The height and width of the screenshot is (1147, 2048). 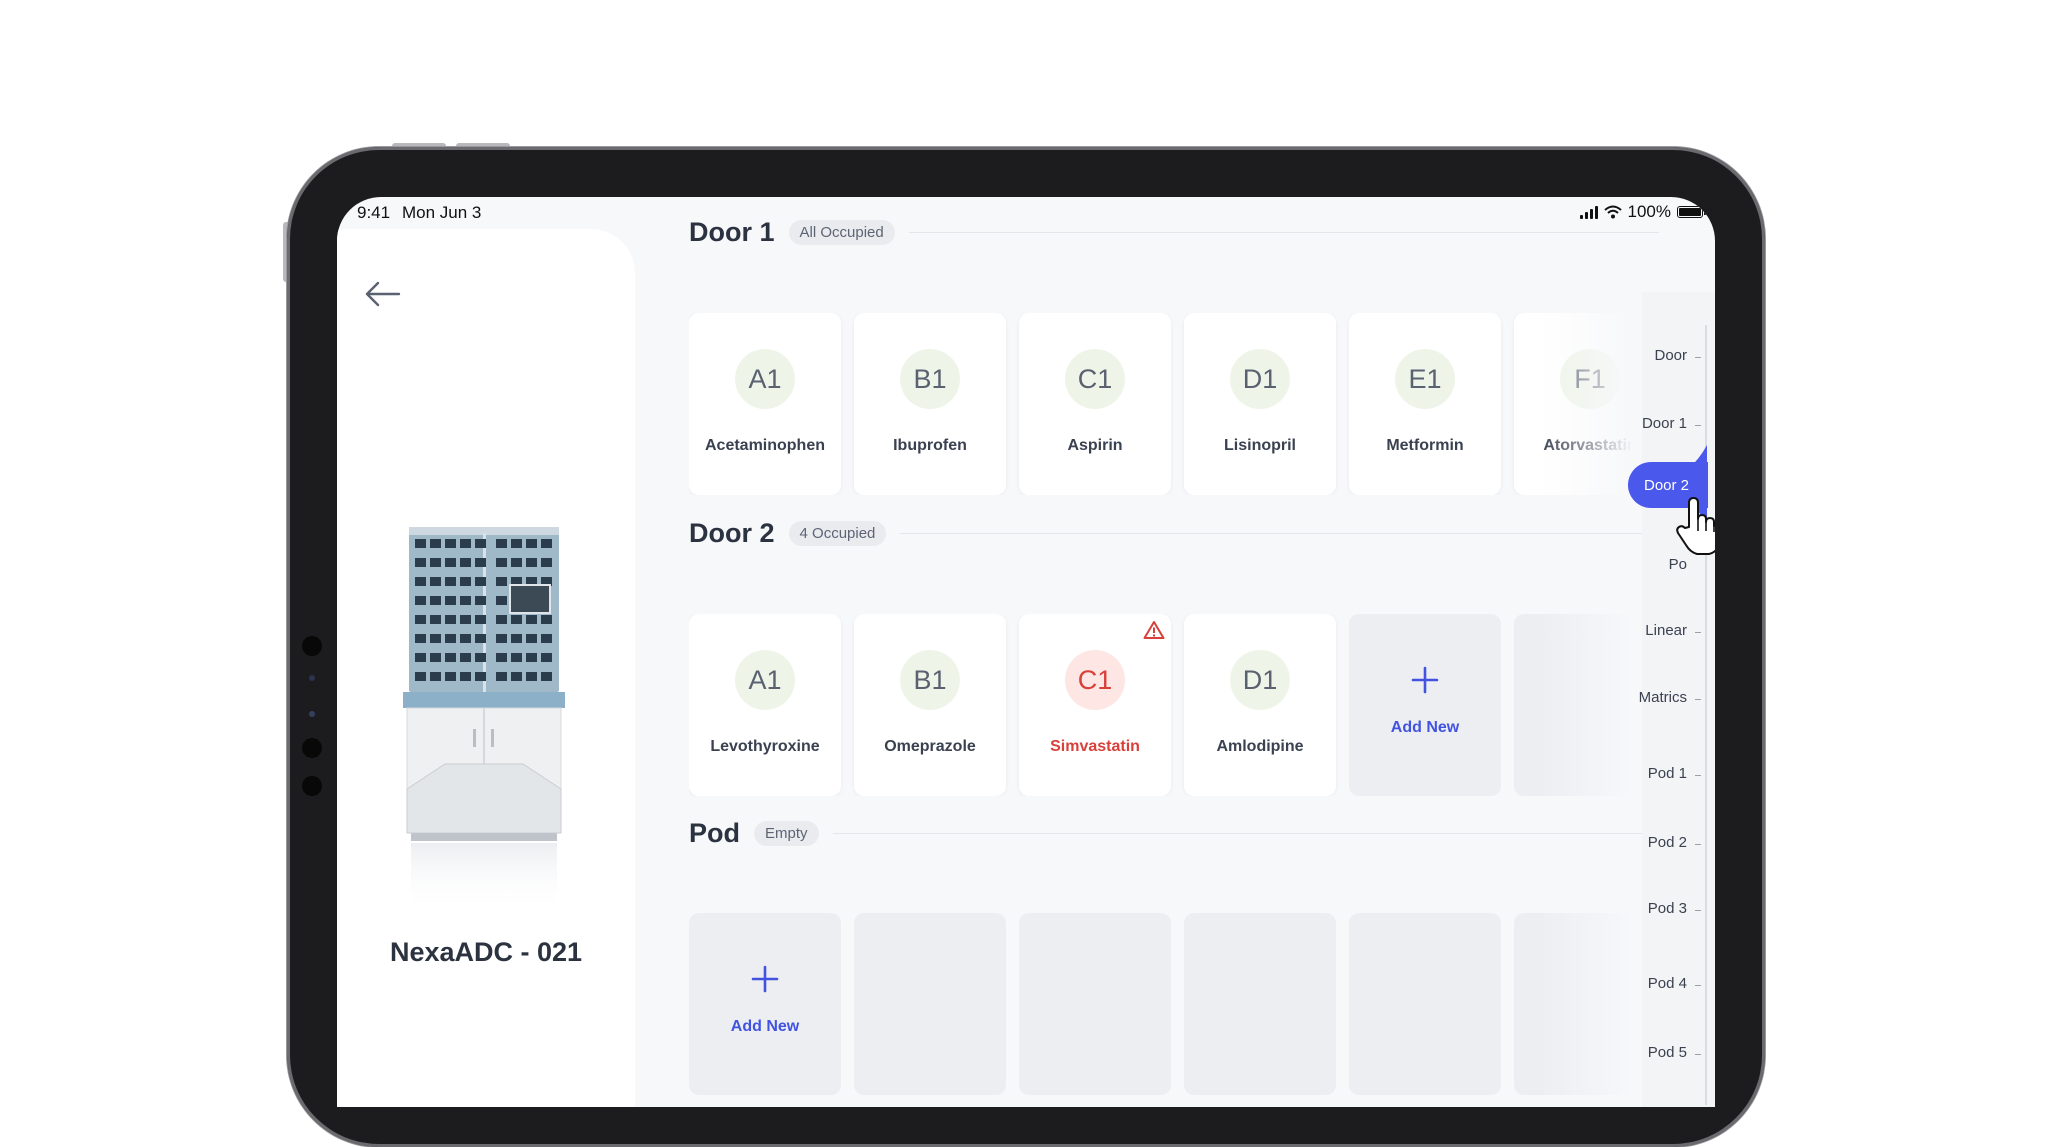 I want to click on slot-card: B1 Omeprazole, so click(x=930, y=705).